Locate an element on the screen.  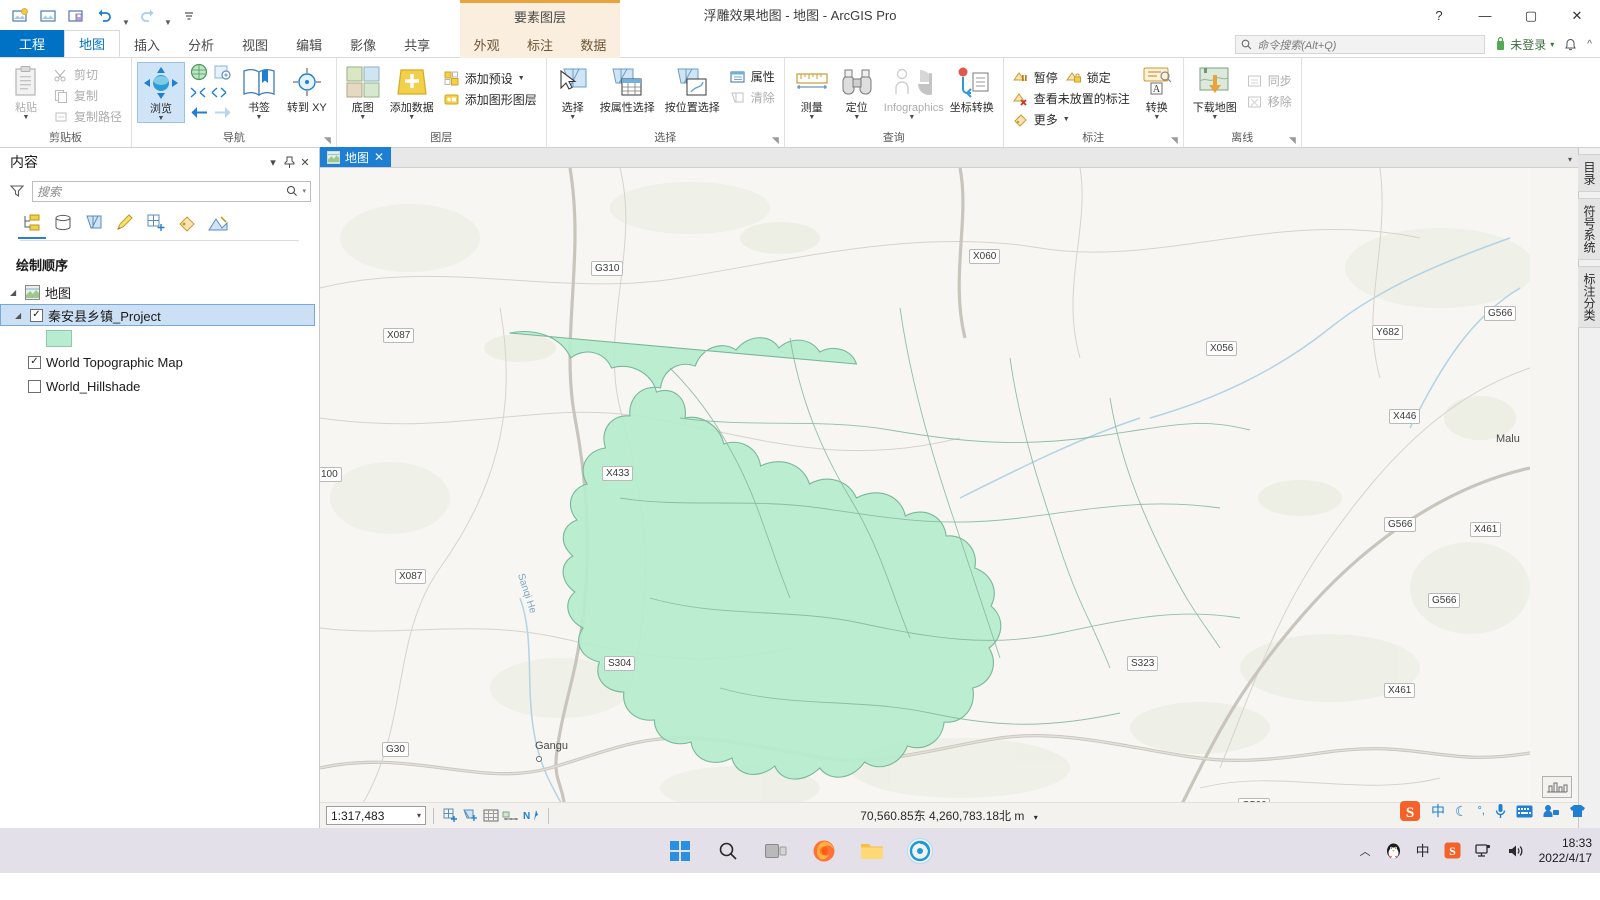
measure-button: 测量 ▼ is located at coordinates (812, 91).